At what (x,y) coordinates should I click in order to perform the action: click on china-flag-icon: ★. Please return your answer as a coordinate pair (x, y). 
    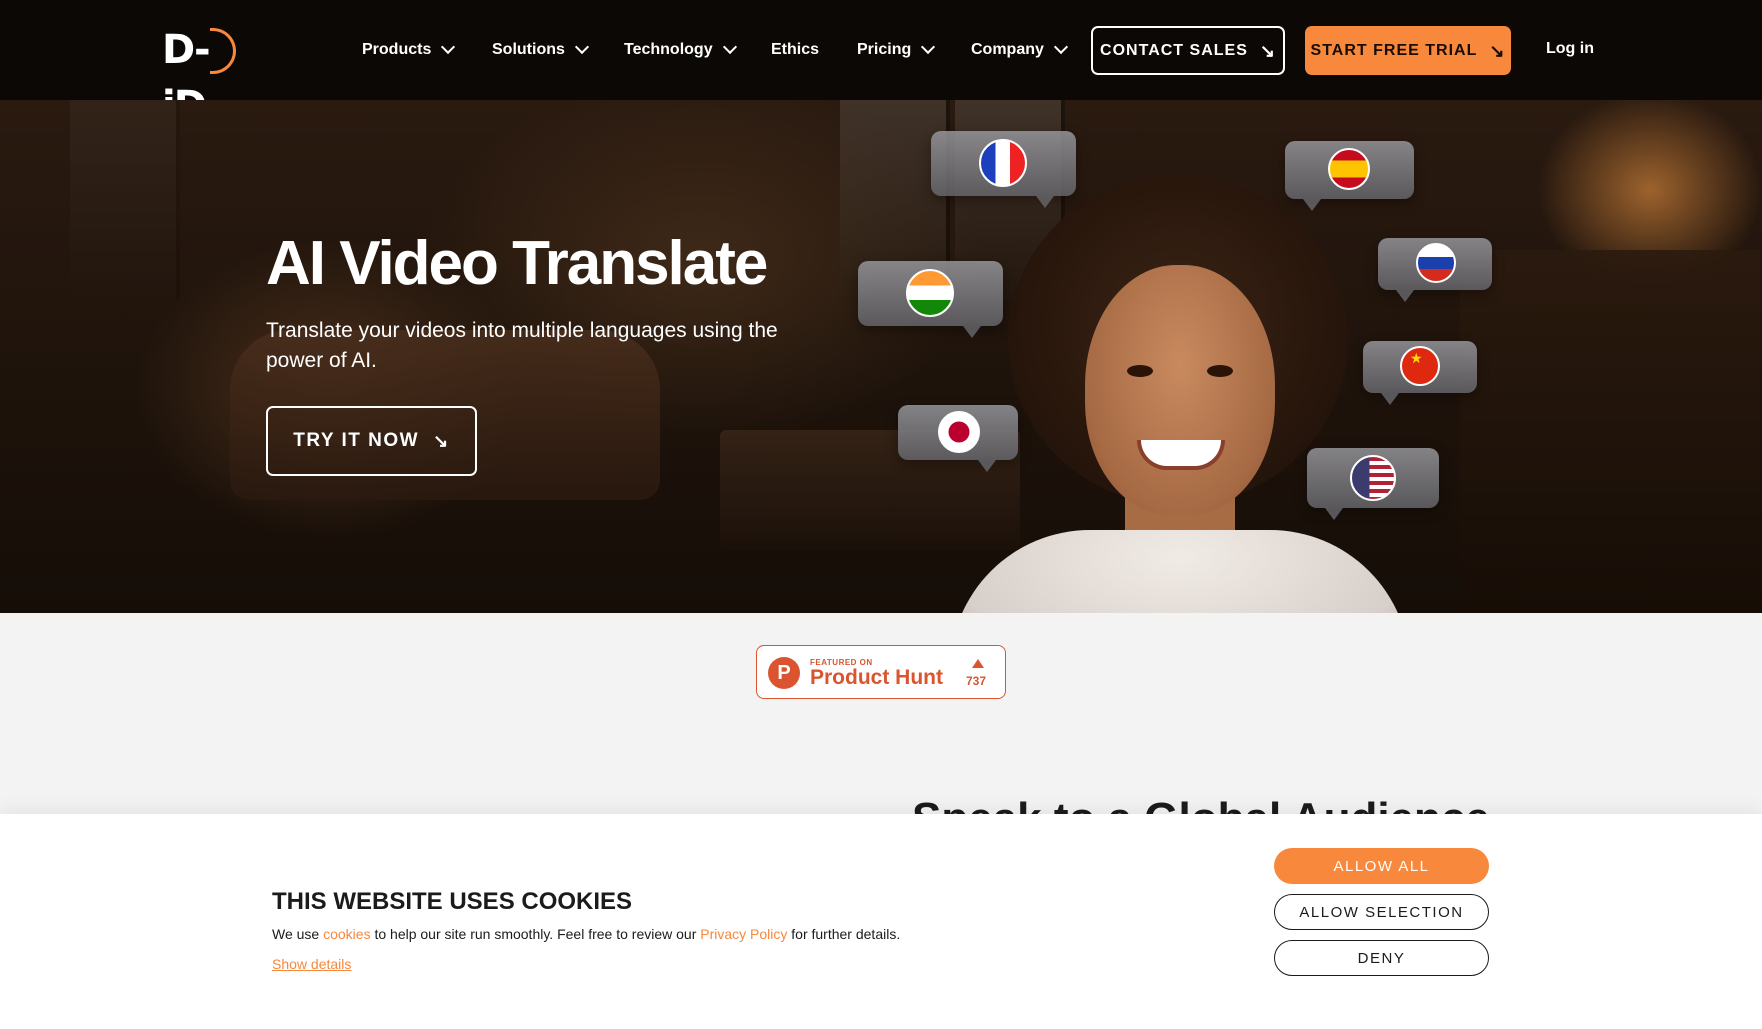
    Looking at the image, I should click on (1420, 366).